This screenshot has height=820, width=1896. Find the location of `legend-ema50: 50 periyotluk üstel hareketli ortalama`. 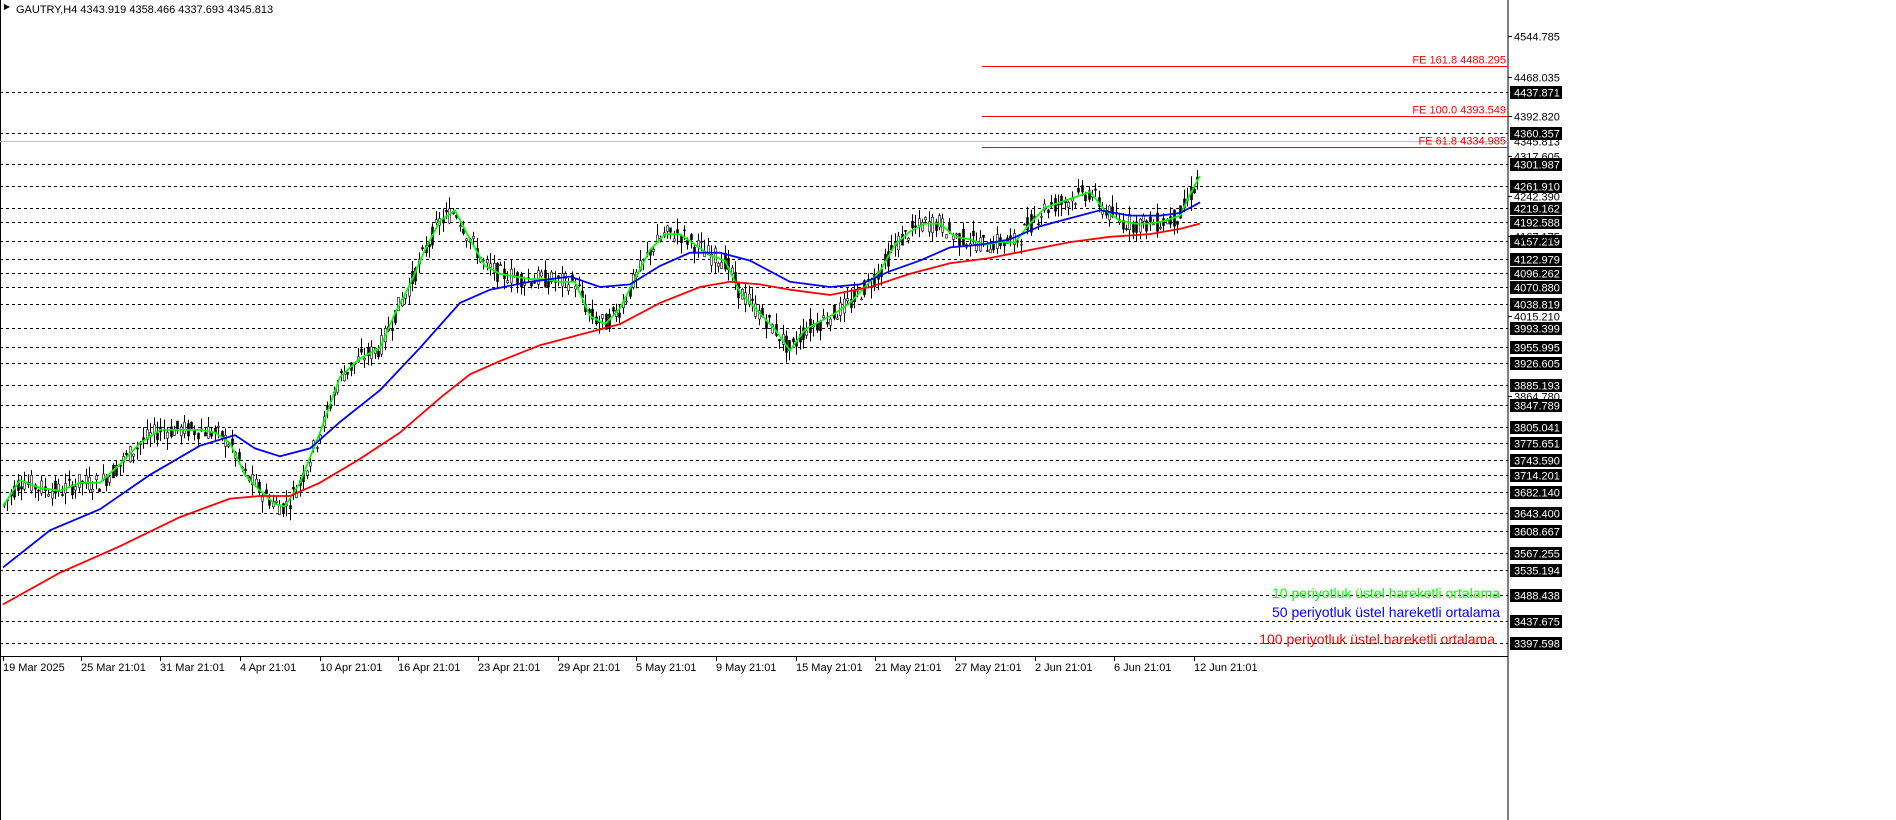

legend-ema50: 50 periyotluk üstel hareketli ortalama is located at coordinates (1386, 612).